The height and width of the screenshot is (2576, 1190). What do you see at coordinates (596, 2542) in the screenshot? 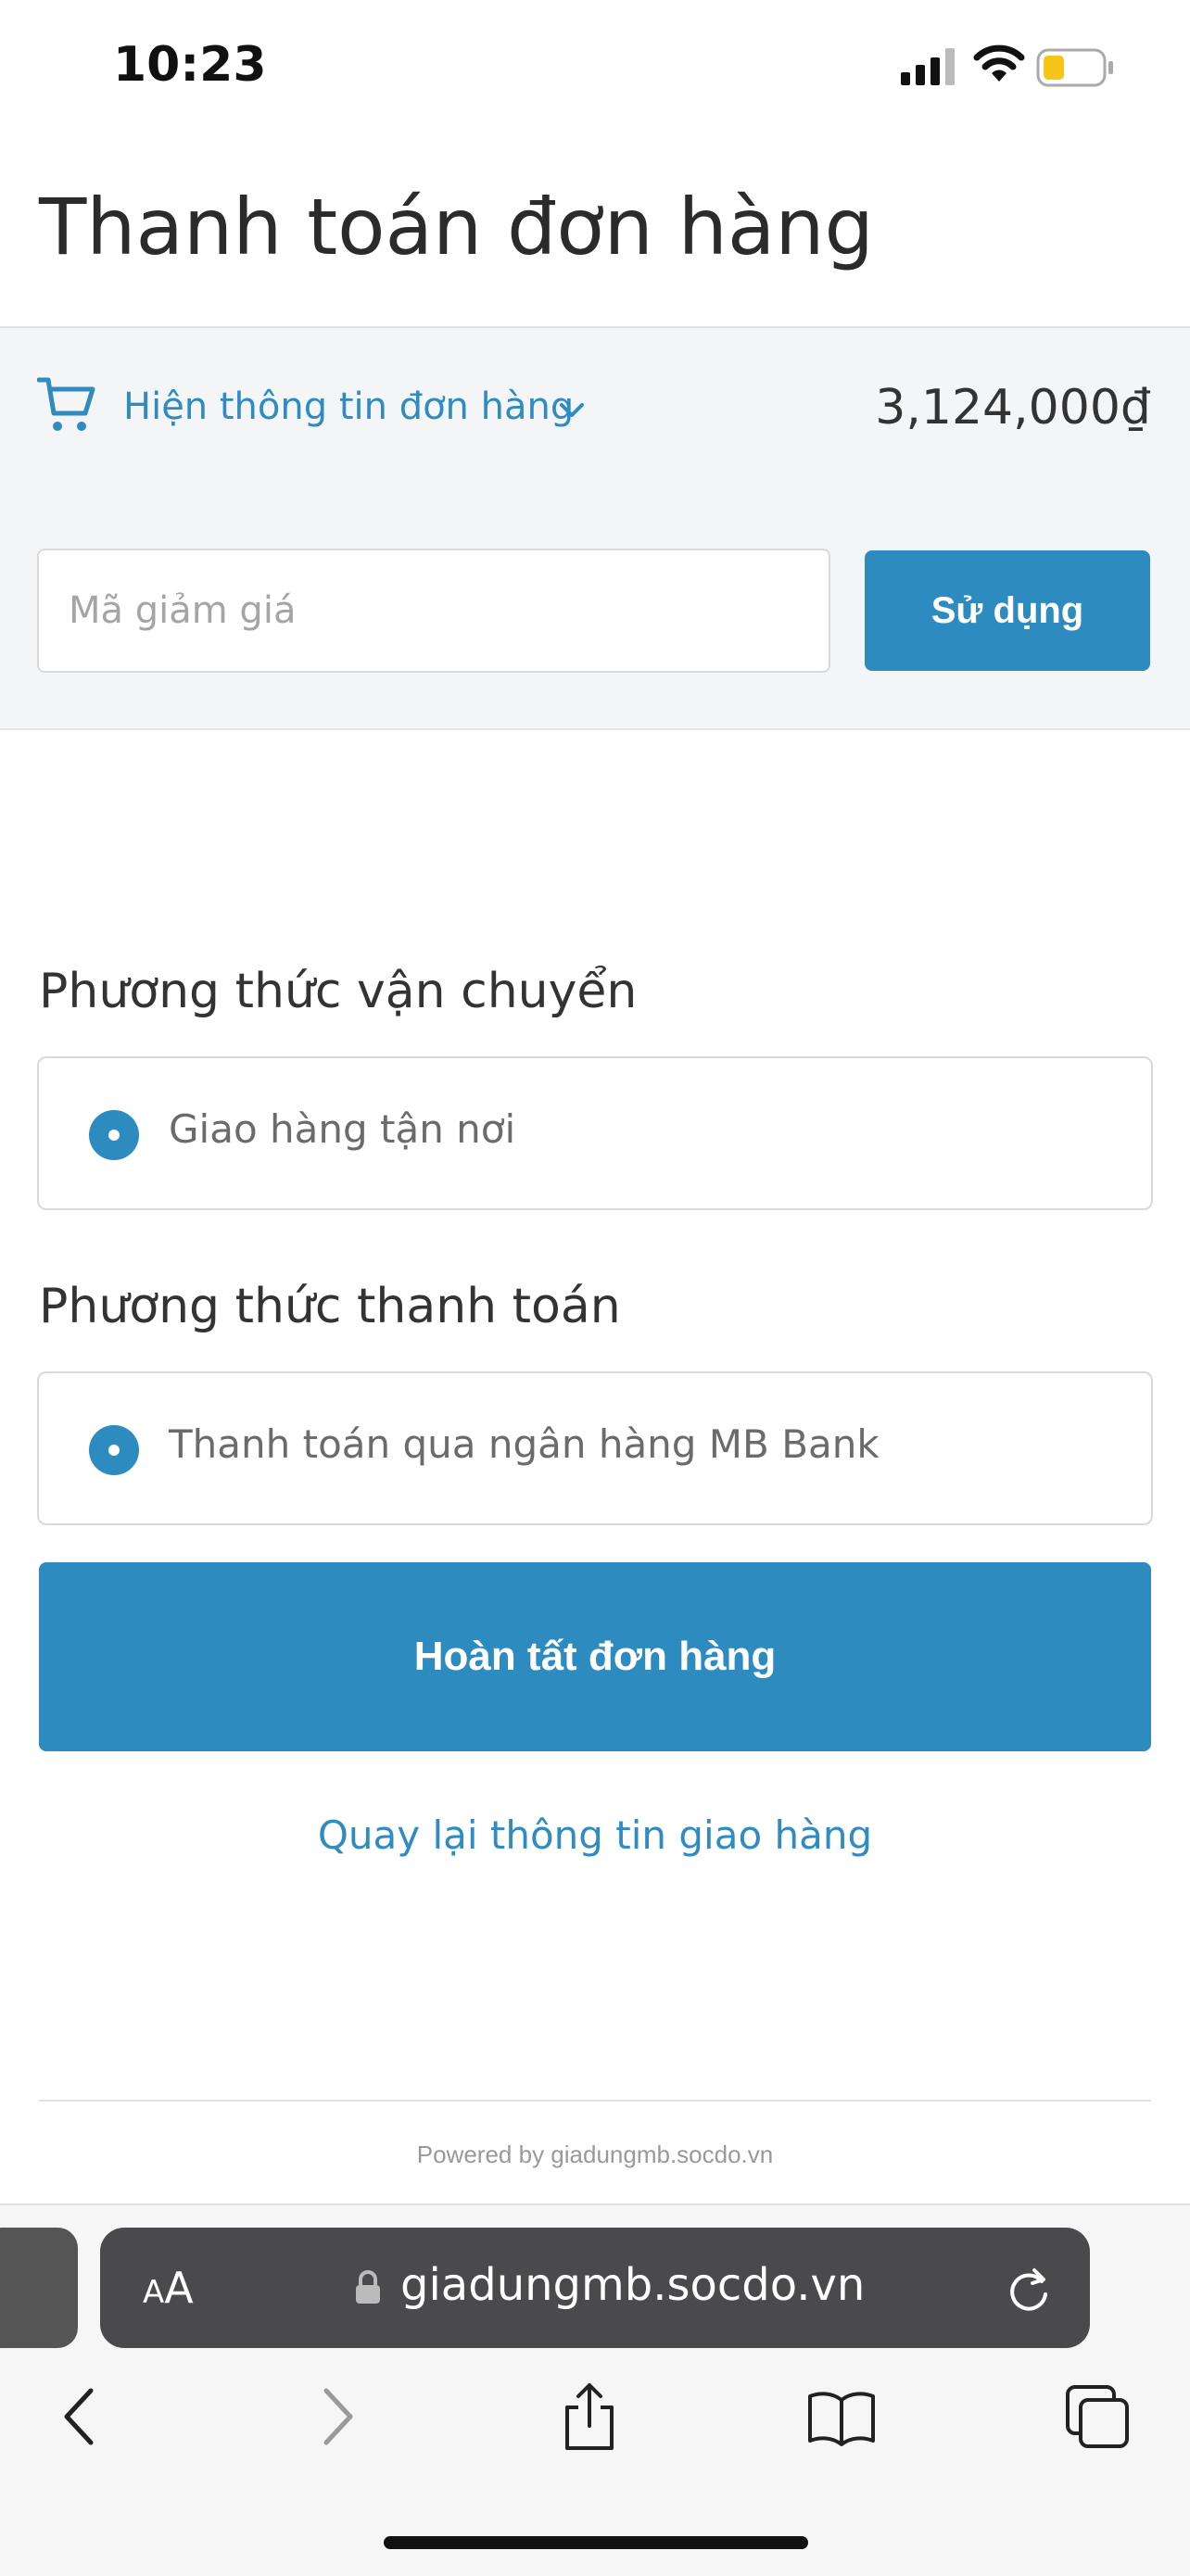
I see `home-indicator` at bounding box center [596, 2542].